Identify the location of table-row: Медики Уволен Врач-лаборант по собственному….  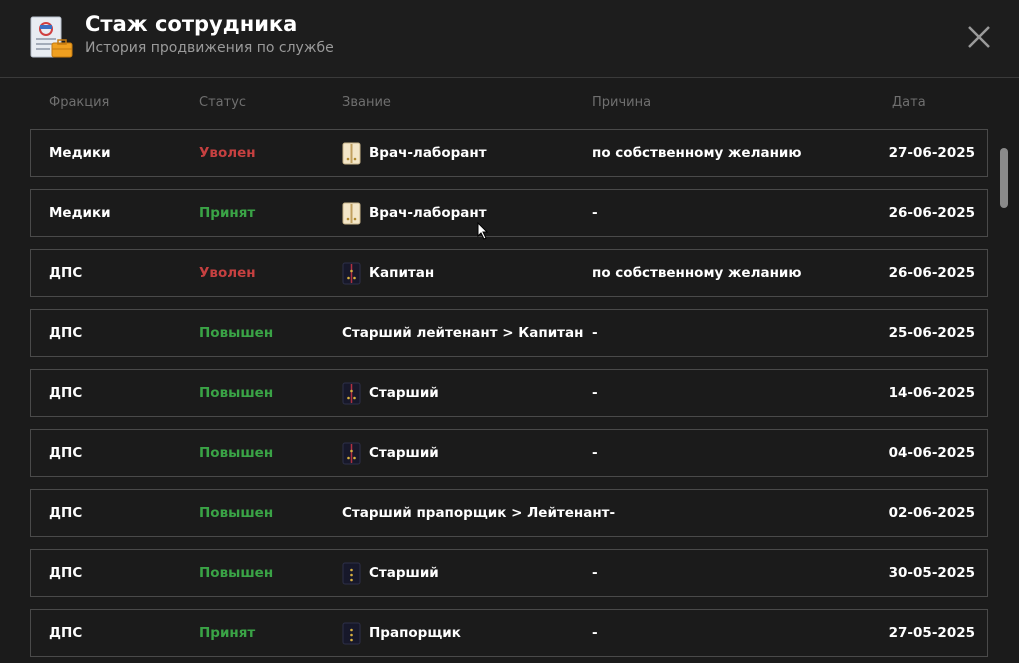
(509, 153).